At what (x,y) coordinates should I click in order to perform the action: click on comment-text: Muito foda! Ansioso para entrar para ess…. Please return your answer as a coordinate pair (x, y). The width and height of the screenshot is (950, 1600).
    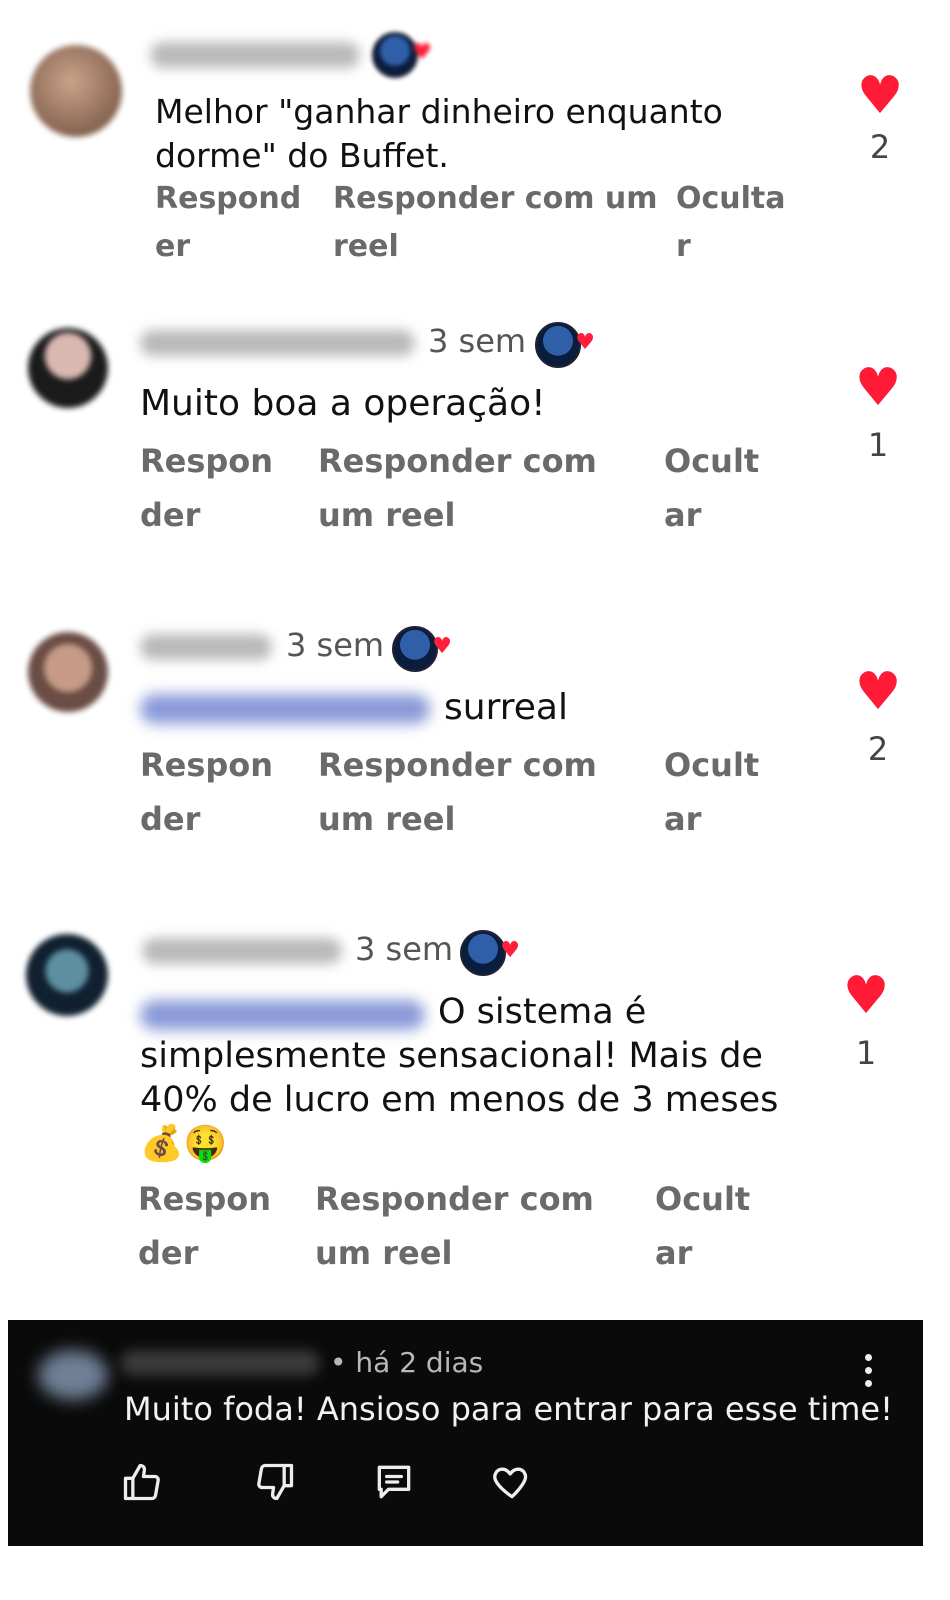
    Looking at the image, I should click on (508, 1409).